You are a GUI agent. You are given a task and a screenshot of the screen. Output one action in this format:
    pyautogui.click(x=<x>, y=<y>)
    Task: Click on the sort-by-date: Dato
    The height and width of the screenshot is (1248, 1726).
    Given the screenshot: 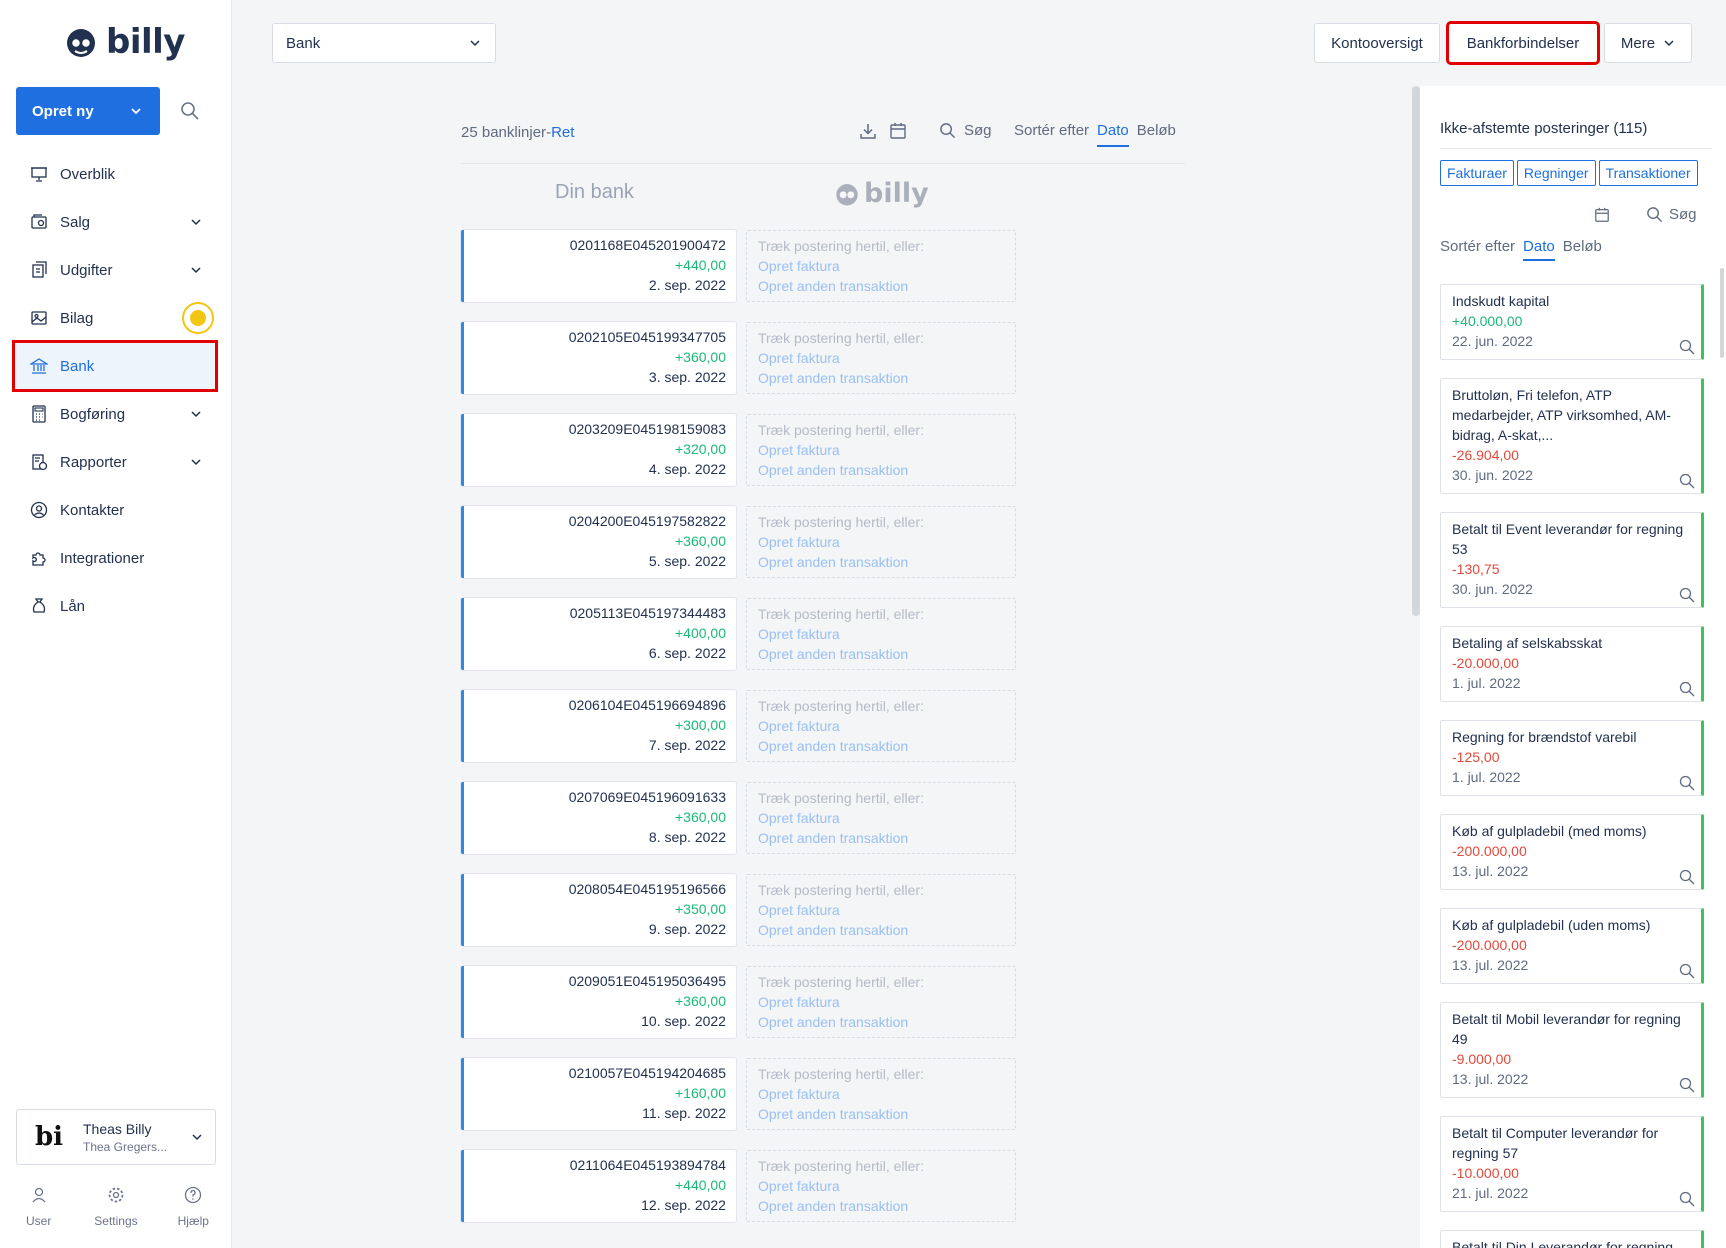 What is the action you would take?
    pyautogui.click(x=1113, y=134)
    